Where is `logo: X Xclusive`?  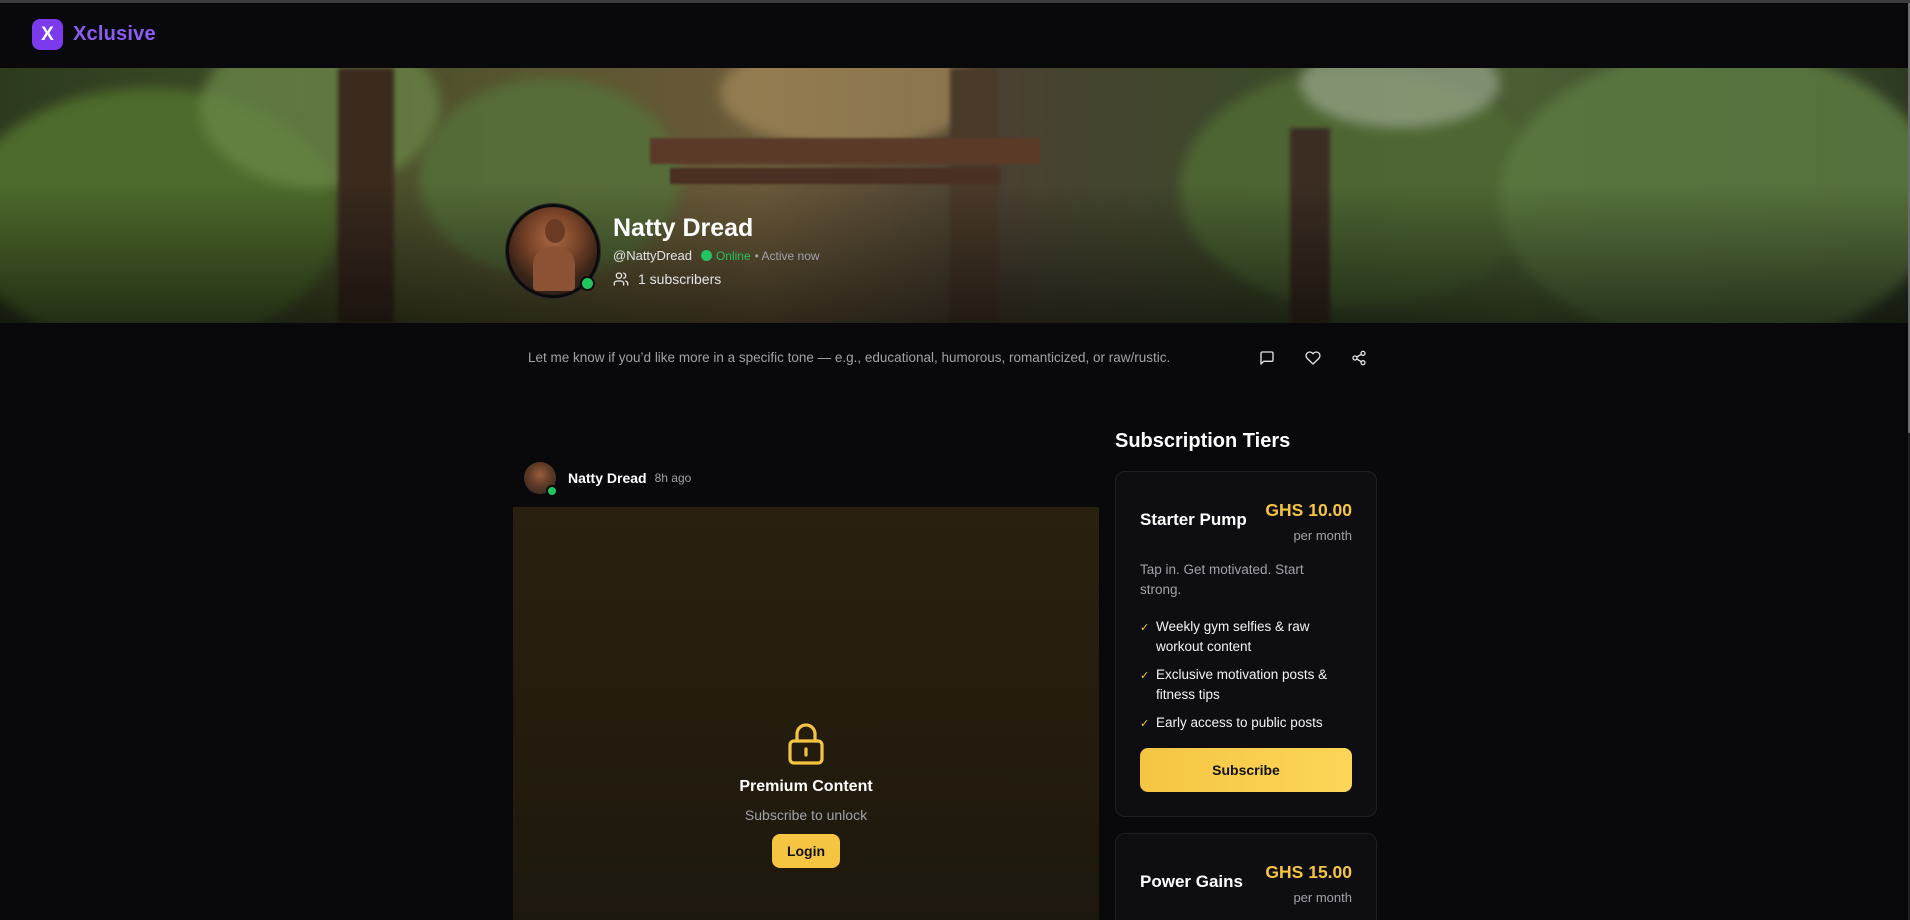 logo: X Xclusive is located at coordinates (94, 34).